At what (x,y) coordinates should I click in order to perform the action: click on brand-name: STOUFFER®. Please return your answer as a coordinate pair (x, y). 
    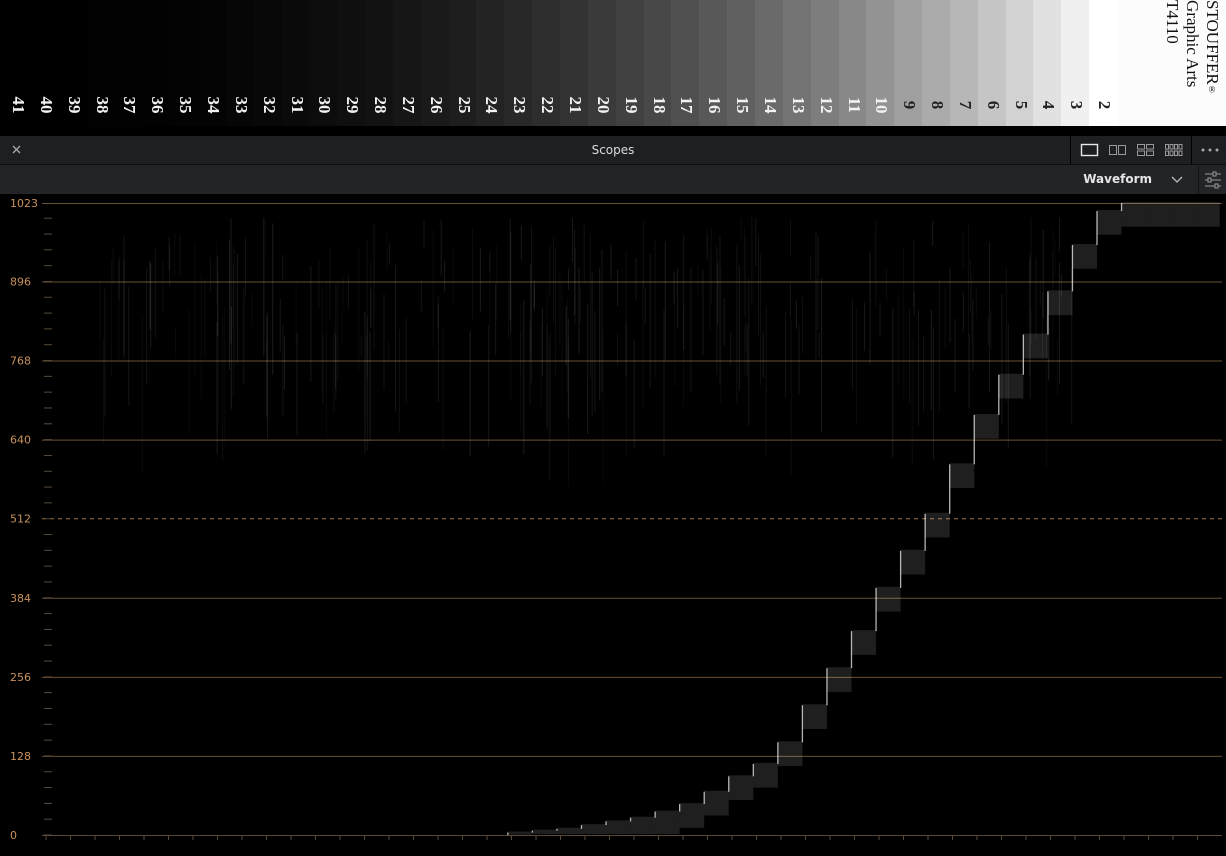
    Looking at the image, I should click on (1212, 47).